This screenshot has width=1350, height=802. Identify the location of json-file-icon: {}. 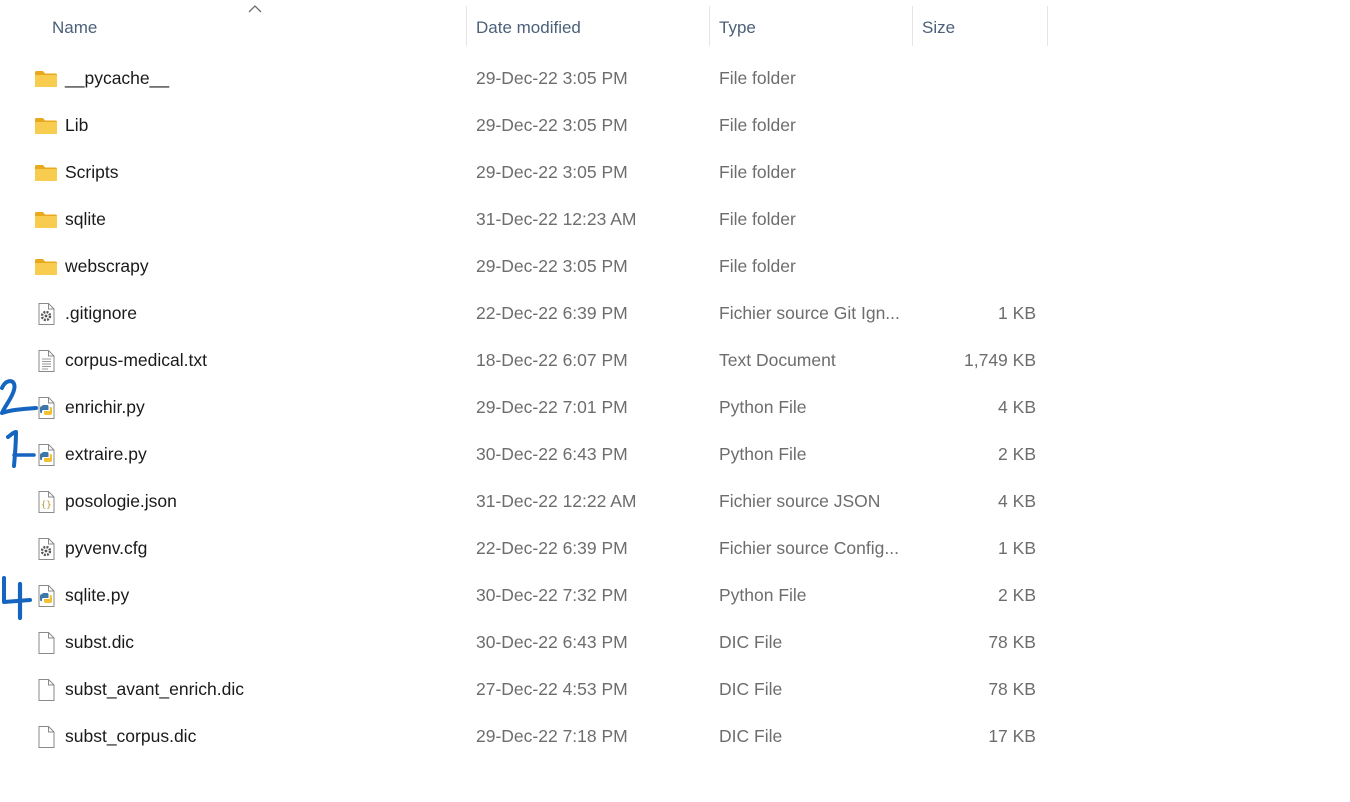
(46, 502).